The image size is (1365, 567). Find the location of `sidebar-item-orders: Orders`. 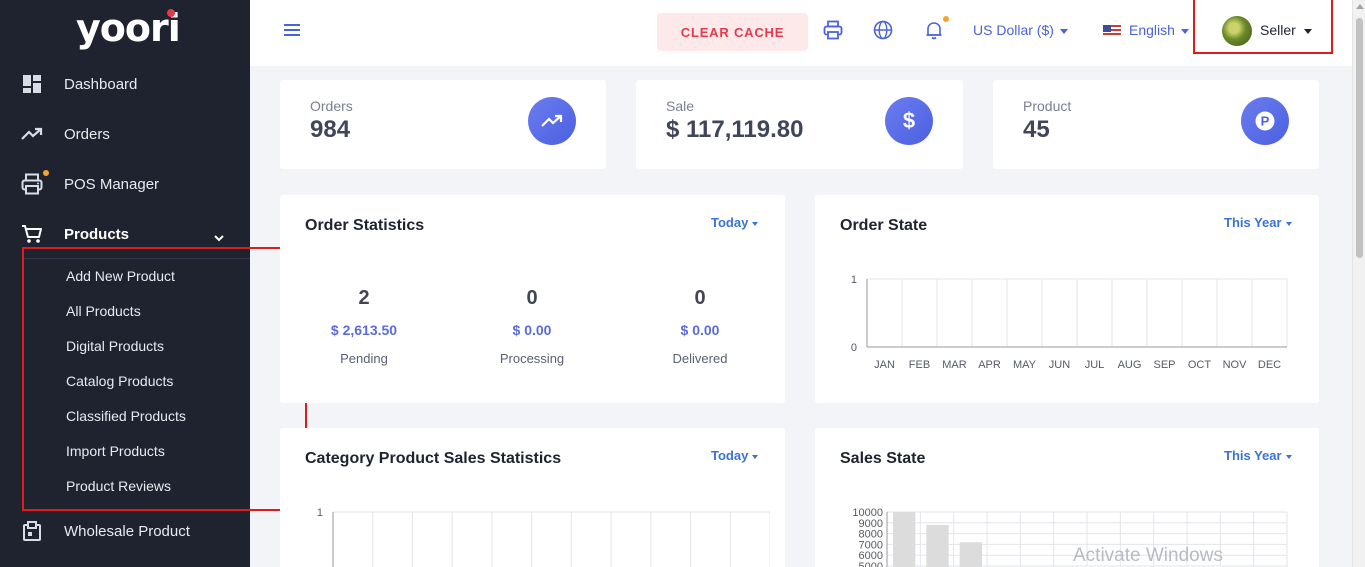

sidebar-item-orders: Orders is located at coordinates (125, 134).